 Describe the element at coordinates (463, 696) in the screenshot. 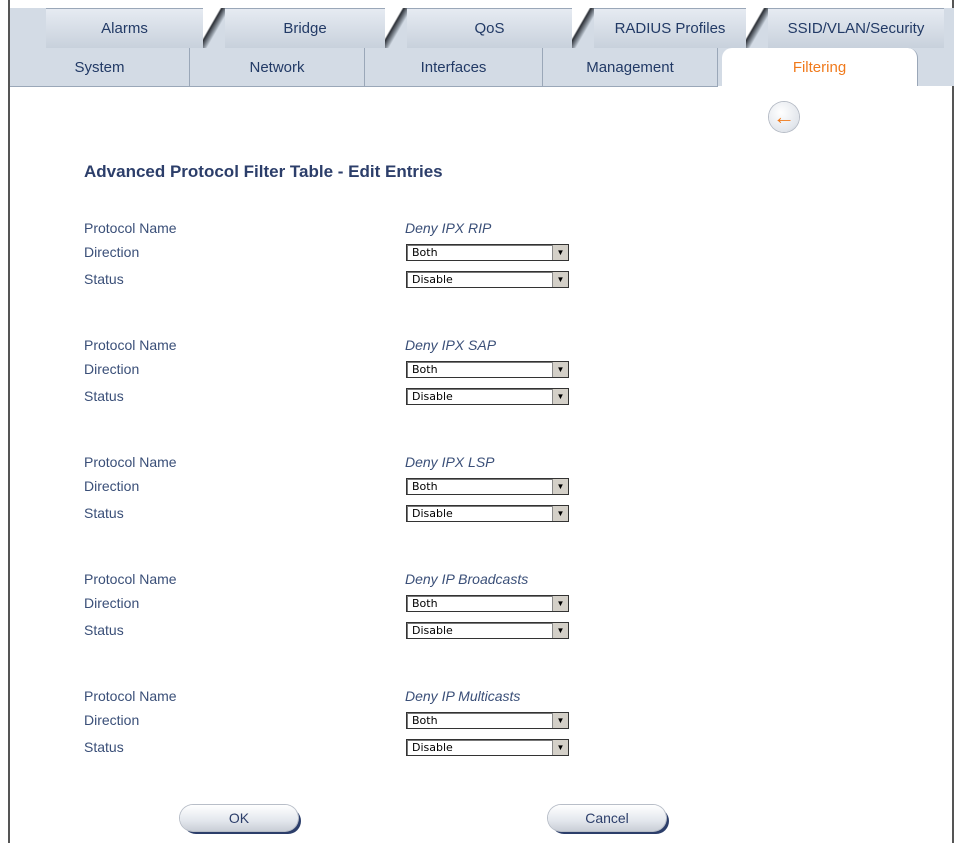

I see `protocol-name-value: Deny IP Multicasts` at that location.